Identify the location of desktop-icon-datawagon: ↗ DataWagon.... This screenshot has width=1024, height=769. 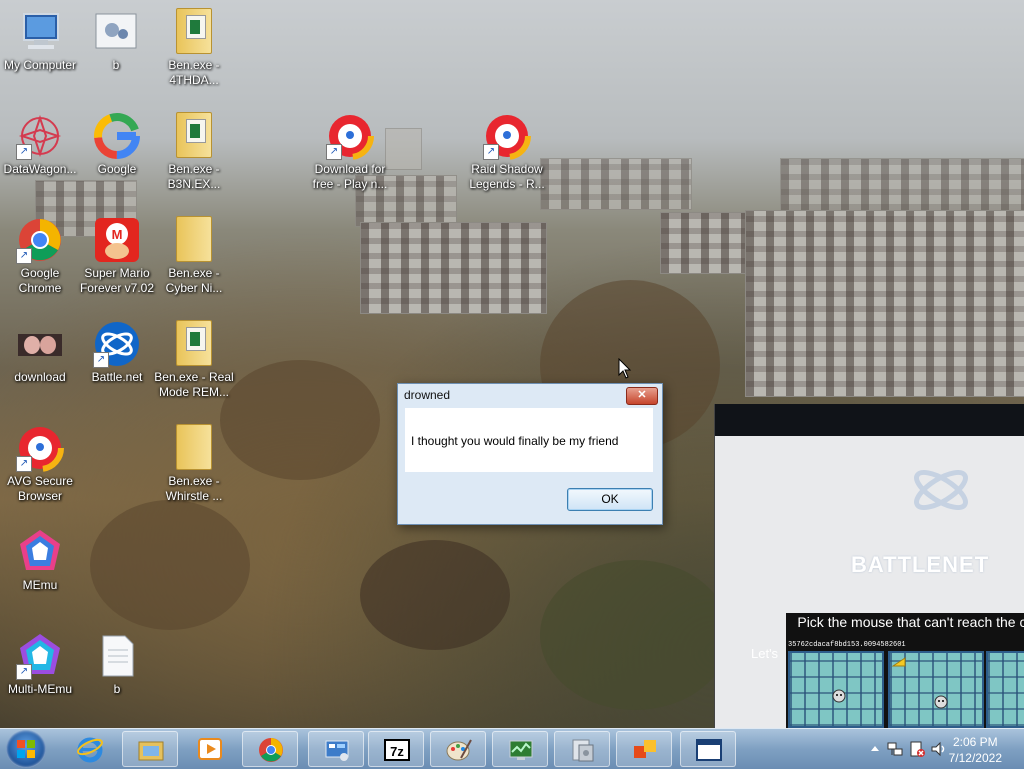
(40, 144).